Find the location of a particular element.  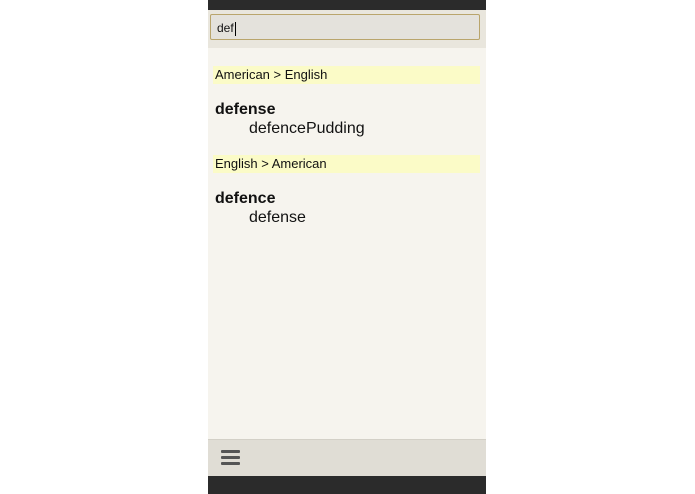

text-caret is located at coordinates (235, 28).